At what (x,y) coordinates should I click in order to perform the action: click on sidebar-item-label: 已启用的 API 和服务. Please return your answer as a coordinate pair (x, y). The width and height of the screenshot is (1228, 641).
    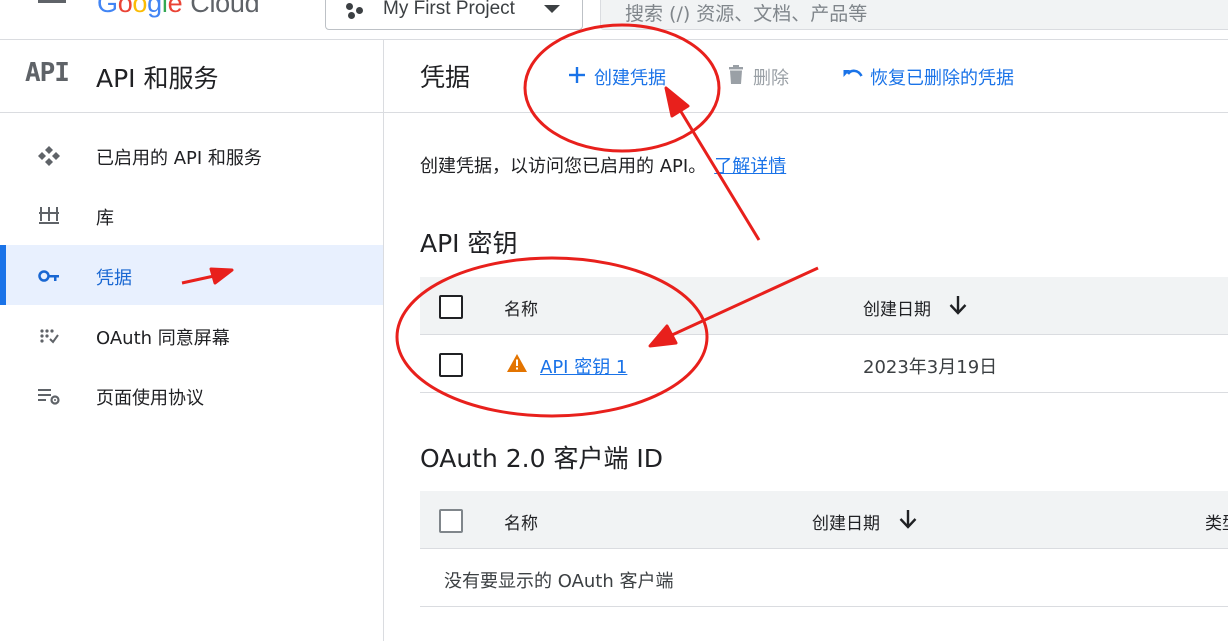
    Looking at the image, I should click on (179, 157).